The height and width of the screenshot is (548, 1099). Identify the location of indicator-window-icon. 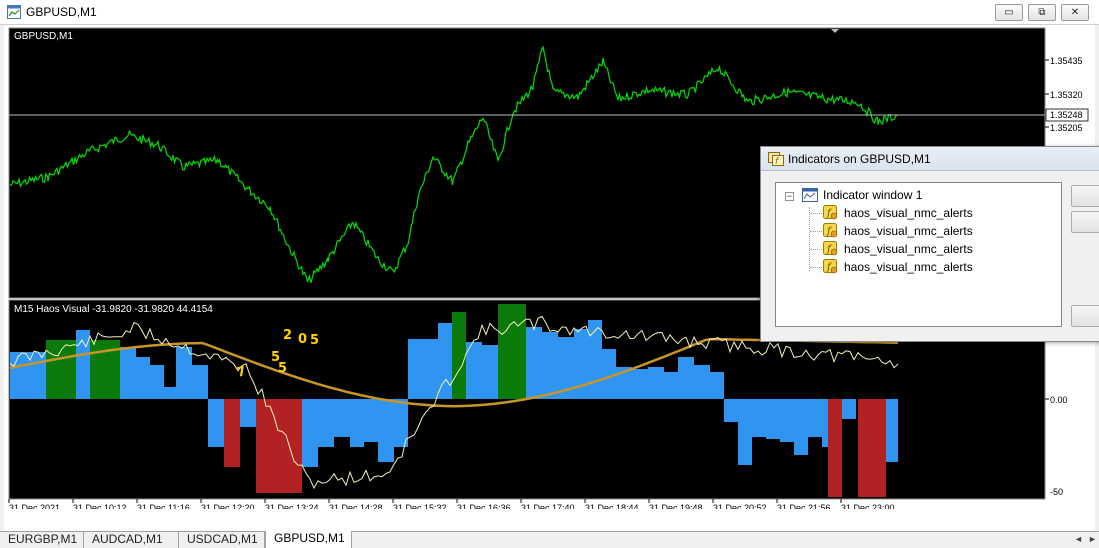
(810, 194).